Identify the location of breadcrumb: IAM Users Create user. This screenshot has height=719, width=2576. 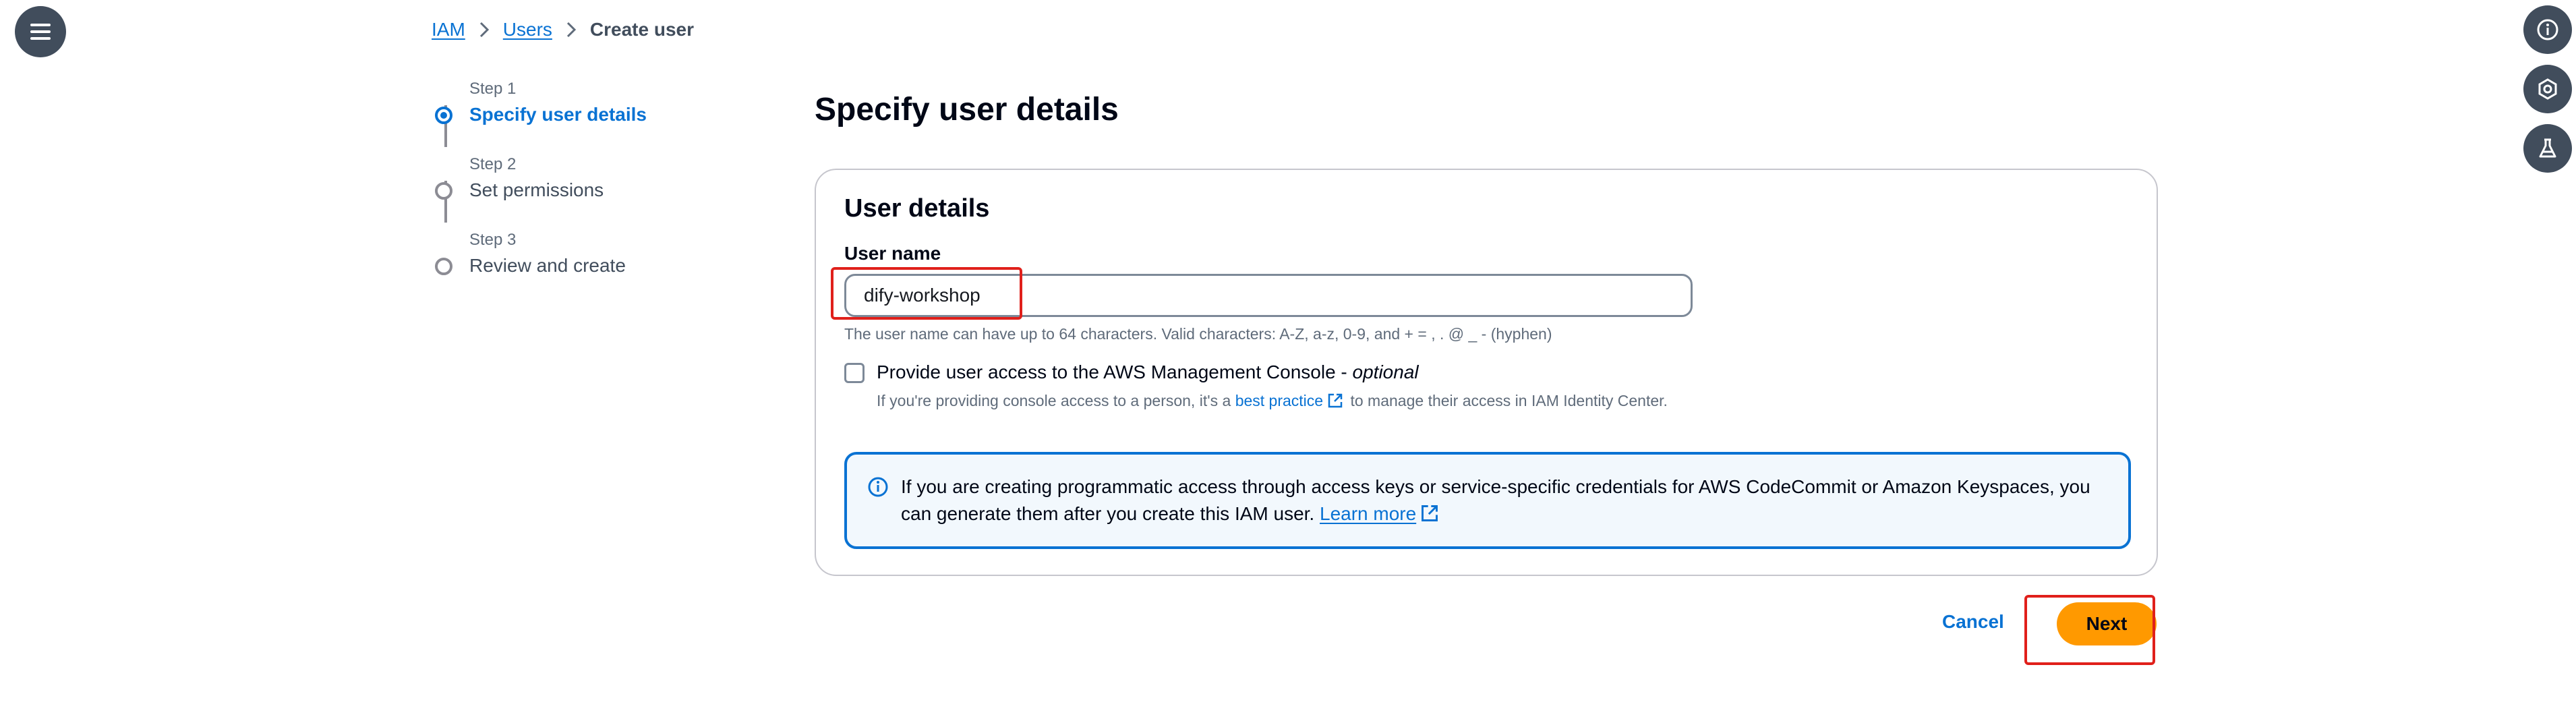
(563, 29).